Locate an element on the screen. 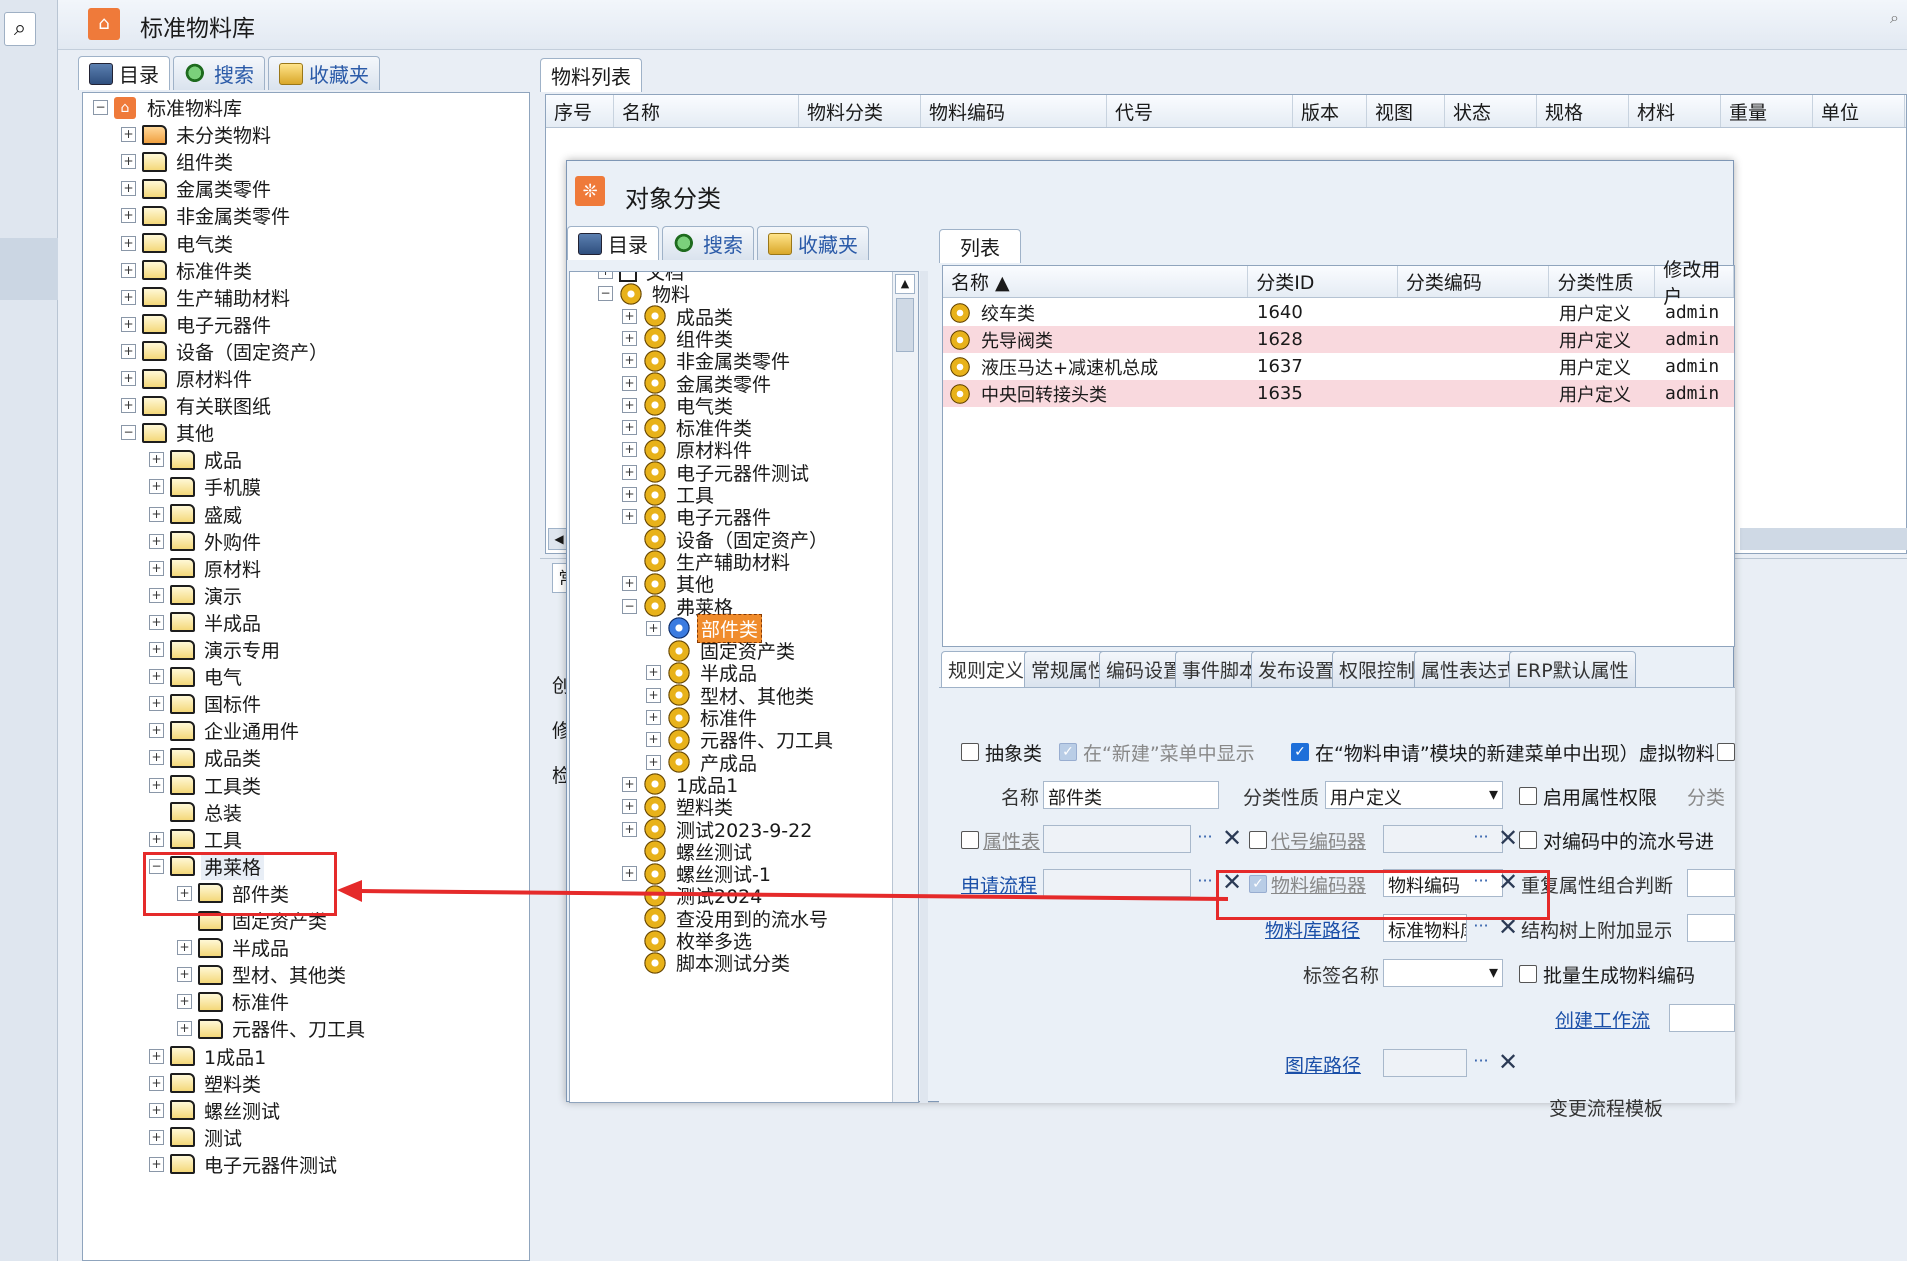 This screenshot has height=1261, width=1907. arrow-head is located at coordinates (349, 891).